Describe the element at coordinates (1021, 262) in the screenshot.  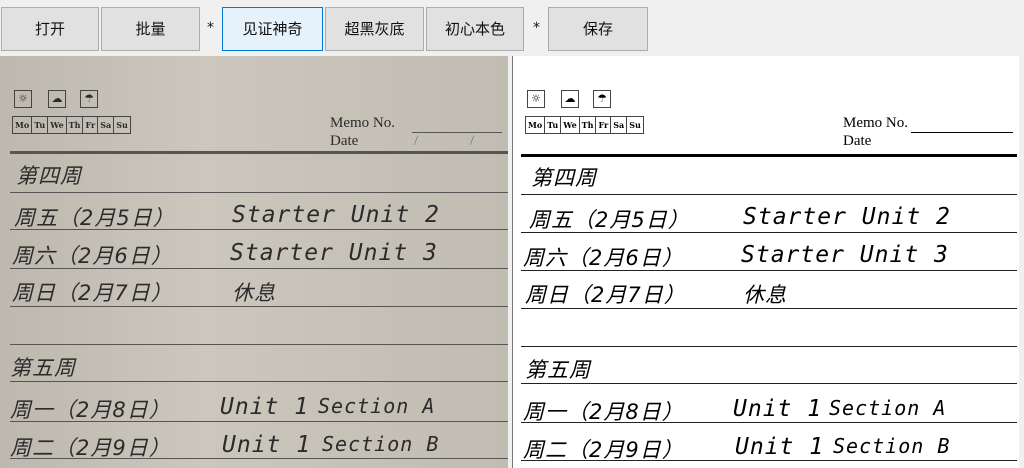
I see `right-edge` at that location.